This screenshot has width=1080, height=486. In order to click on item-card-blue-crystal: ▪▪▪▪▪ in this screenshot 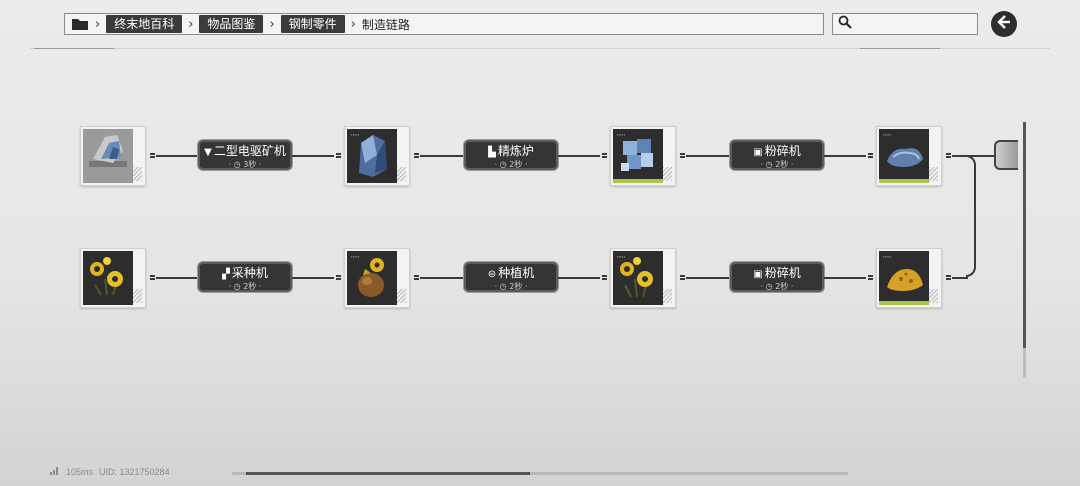, I will do `click(377, 156)`.